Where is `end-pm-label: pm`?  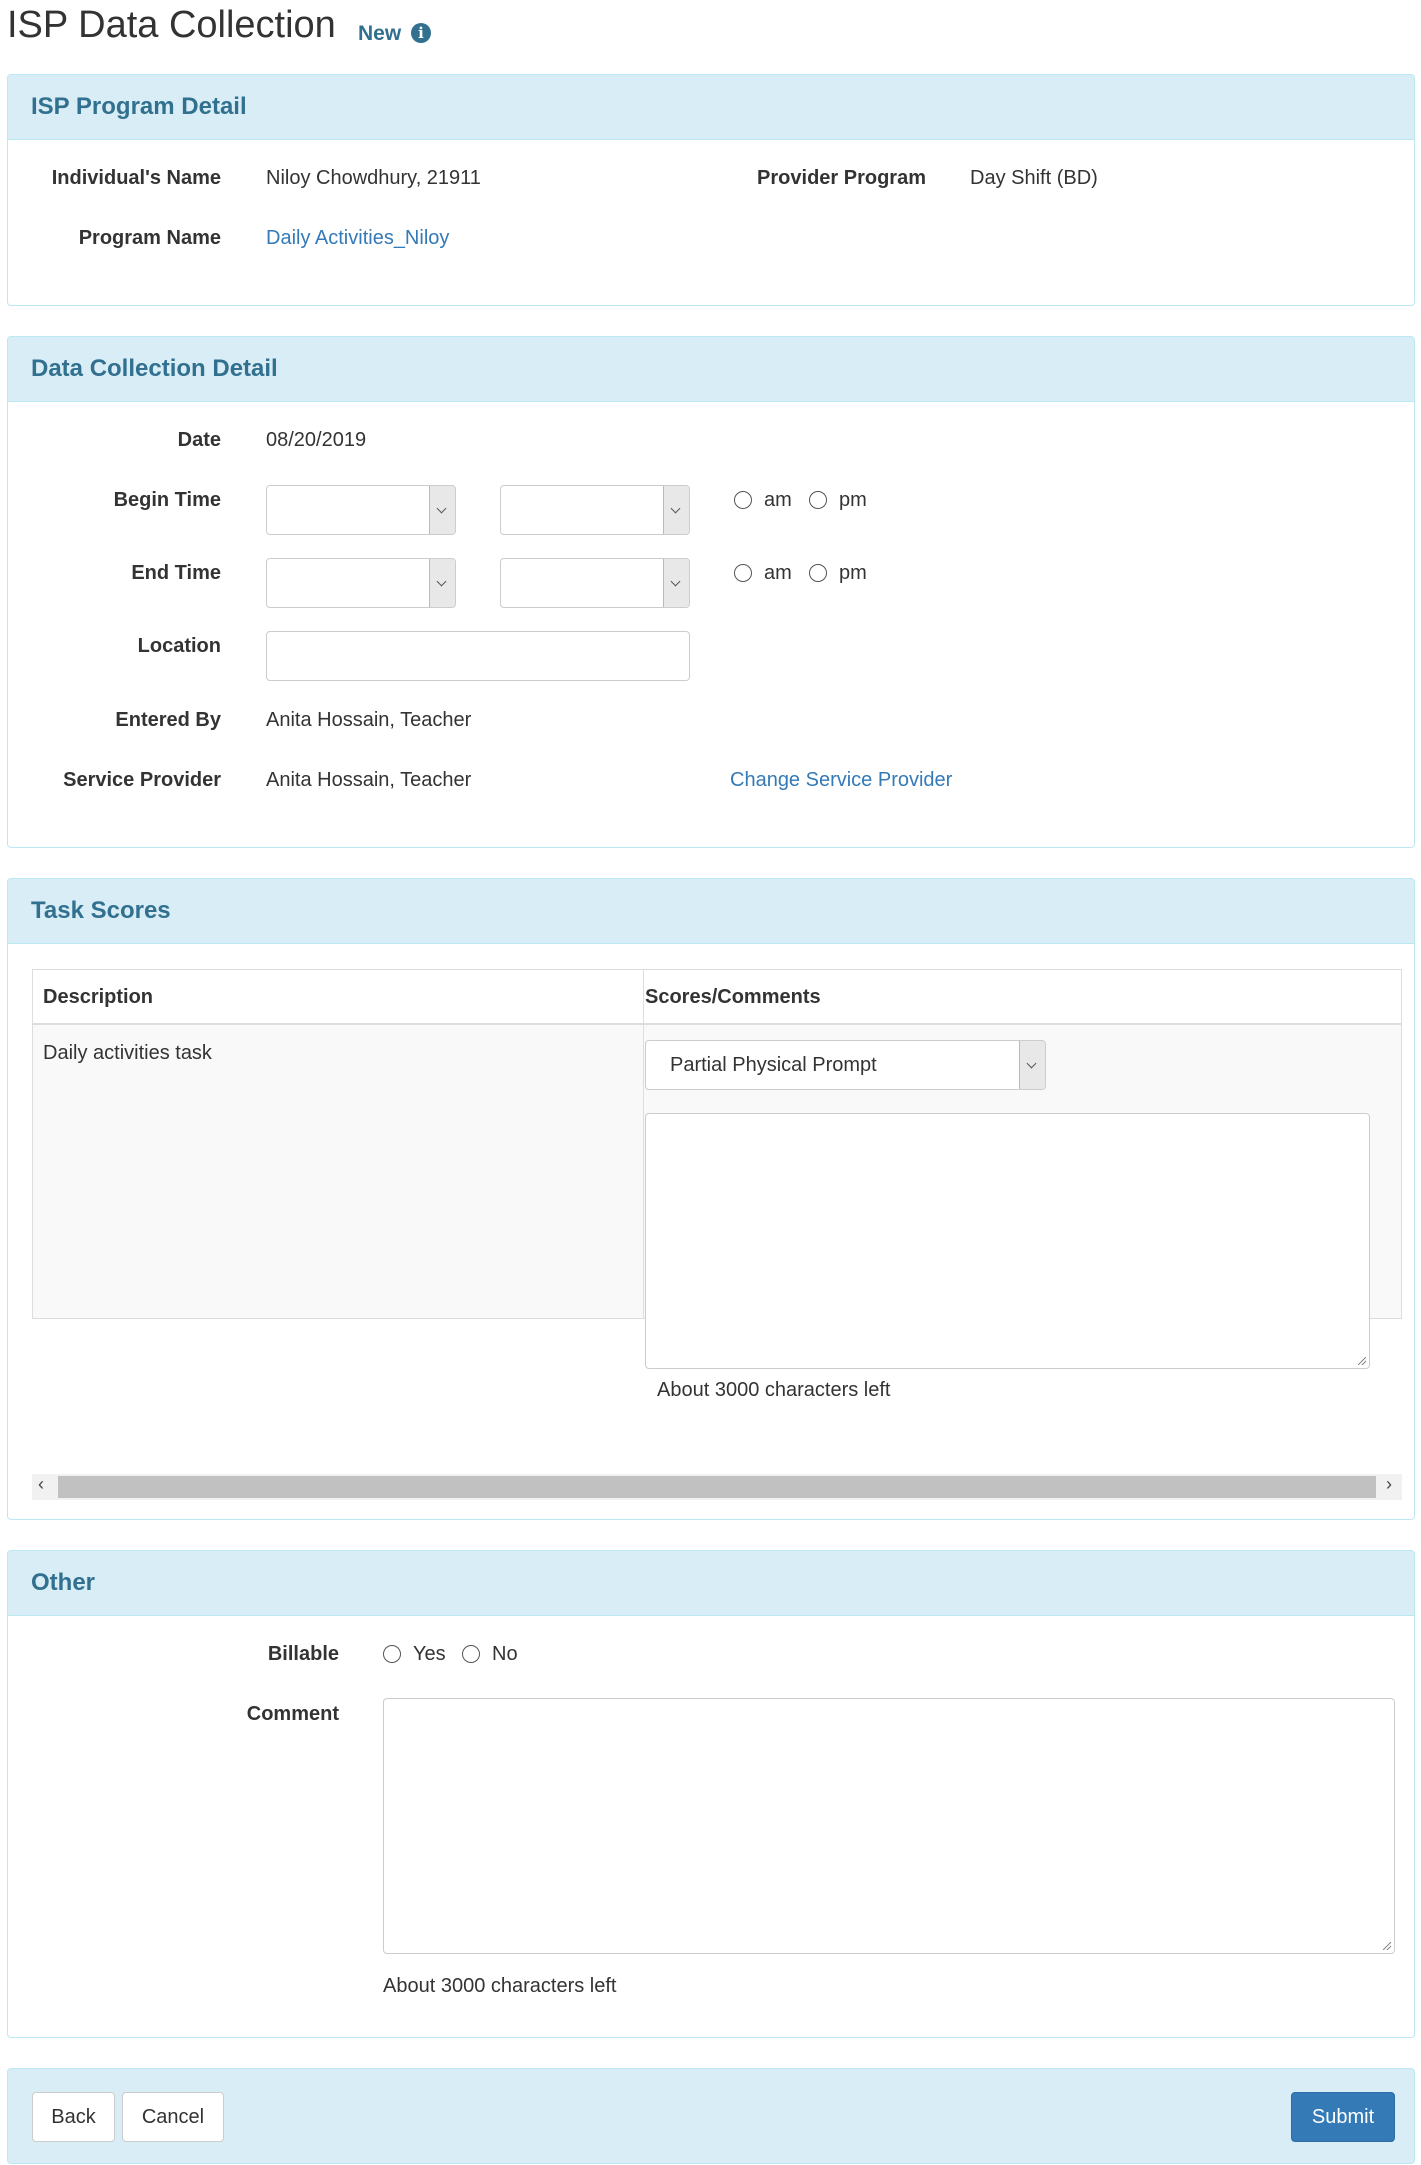
end-pm-label: pm is located at coordinates (853, 573).